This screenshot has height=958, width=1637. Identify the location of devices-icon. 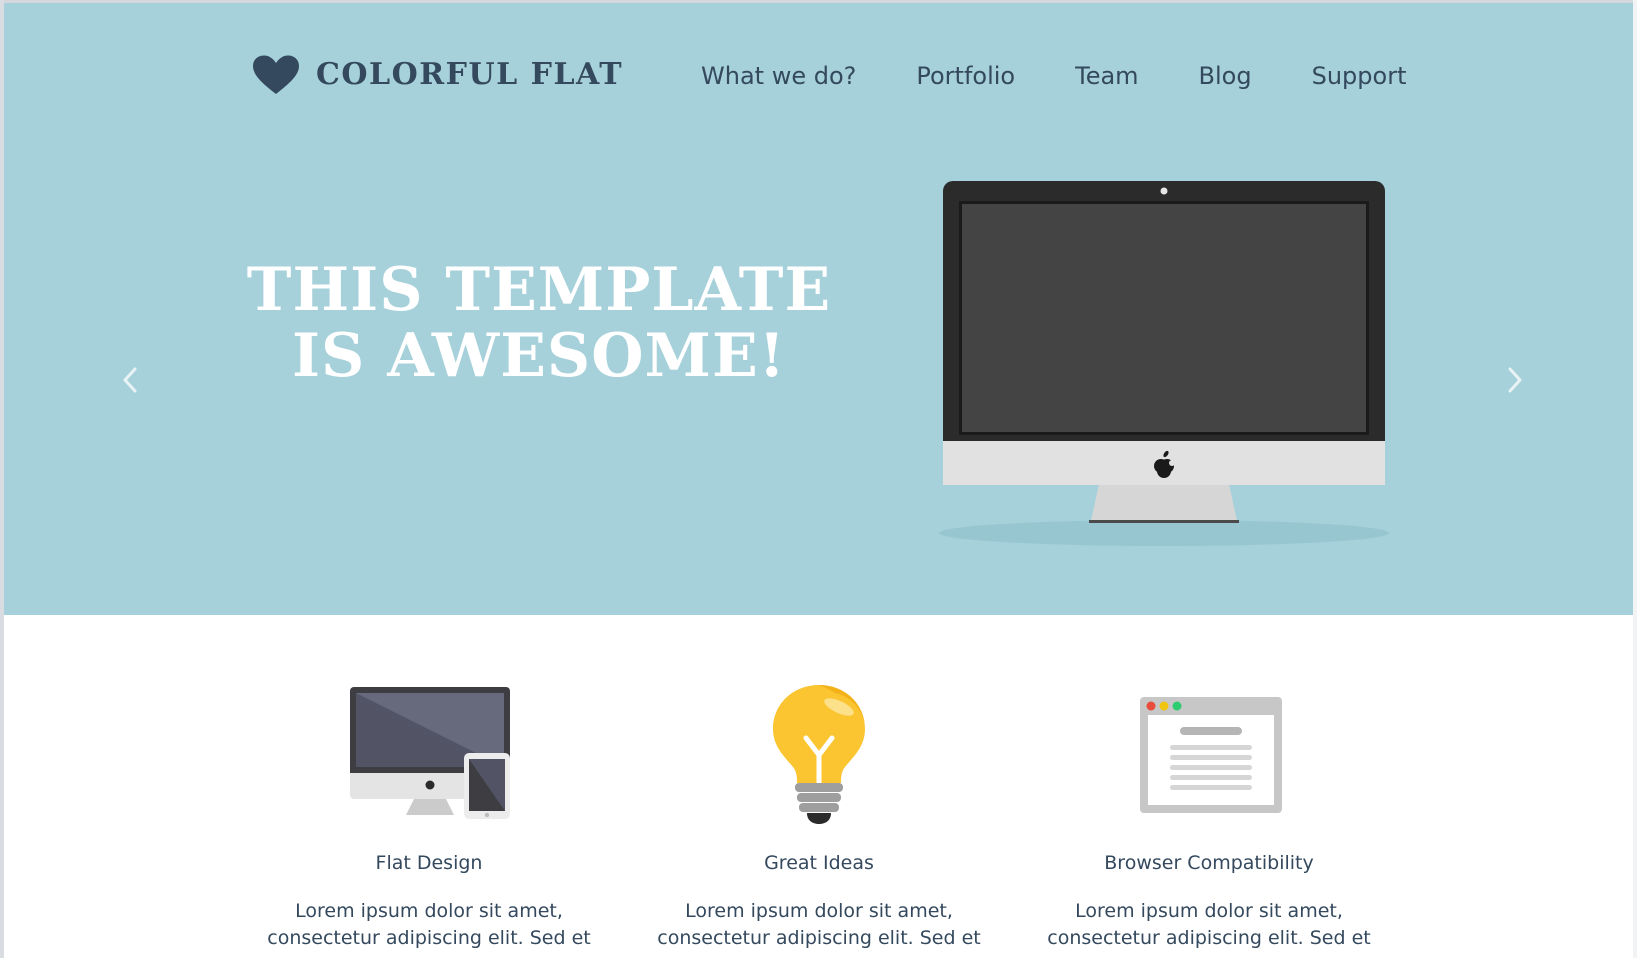
(430, 753).